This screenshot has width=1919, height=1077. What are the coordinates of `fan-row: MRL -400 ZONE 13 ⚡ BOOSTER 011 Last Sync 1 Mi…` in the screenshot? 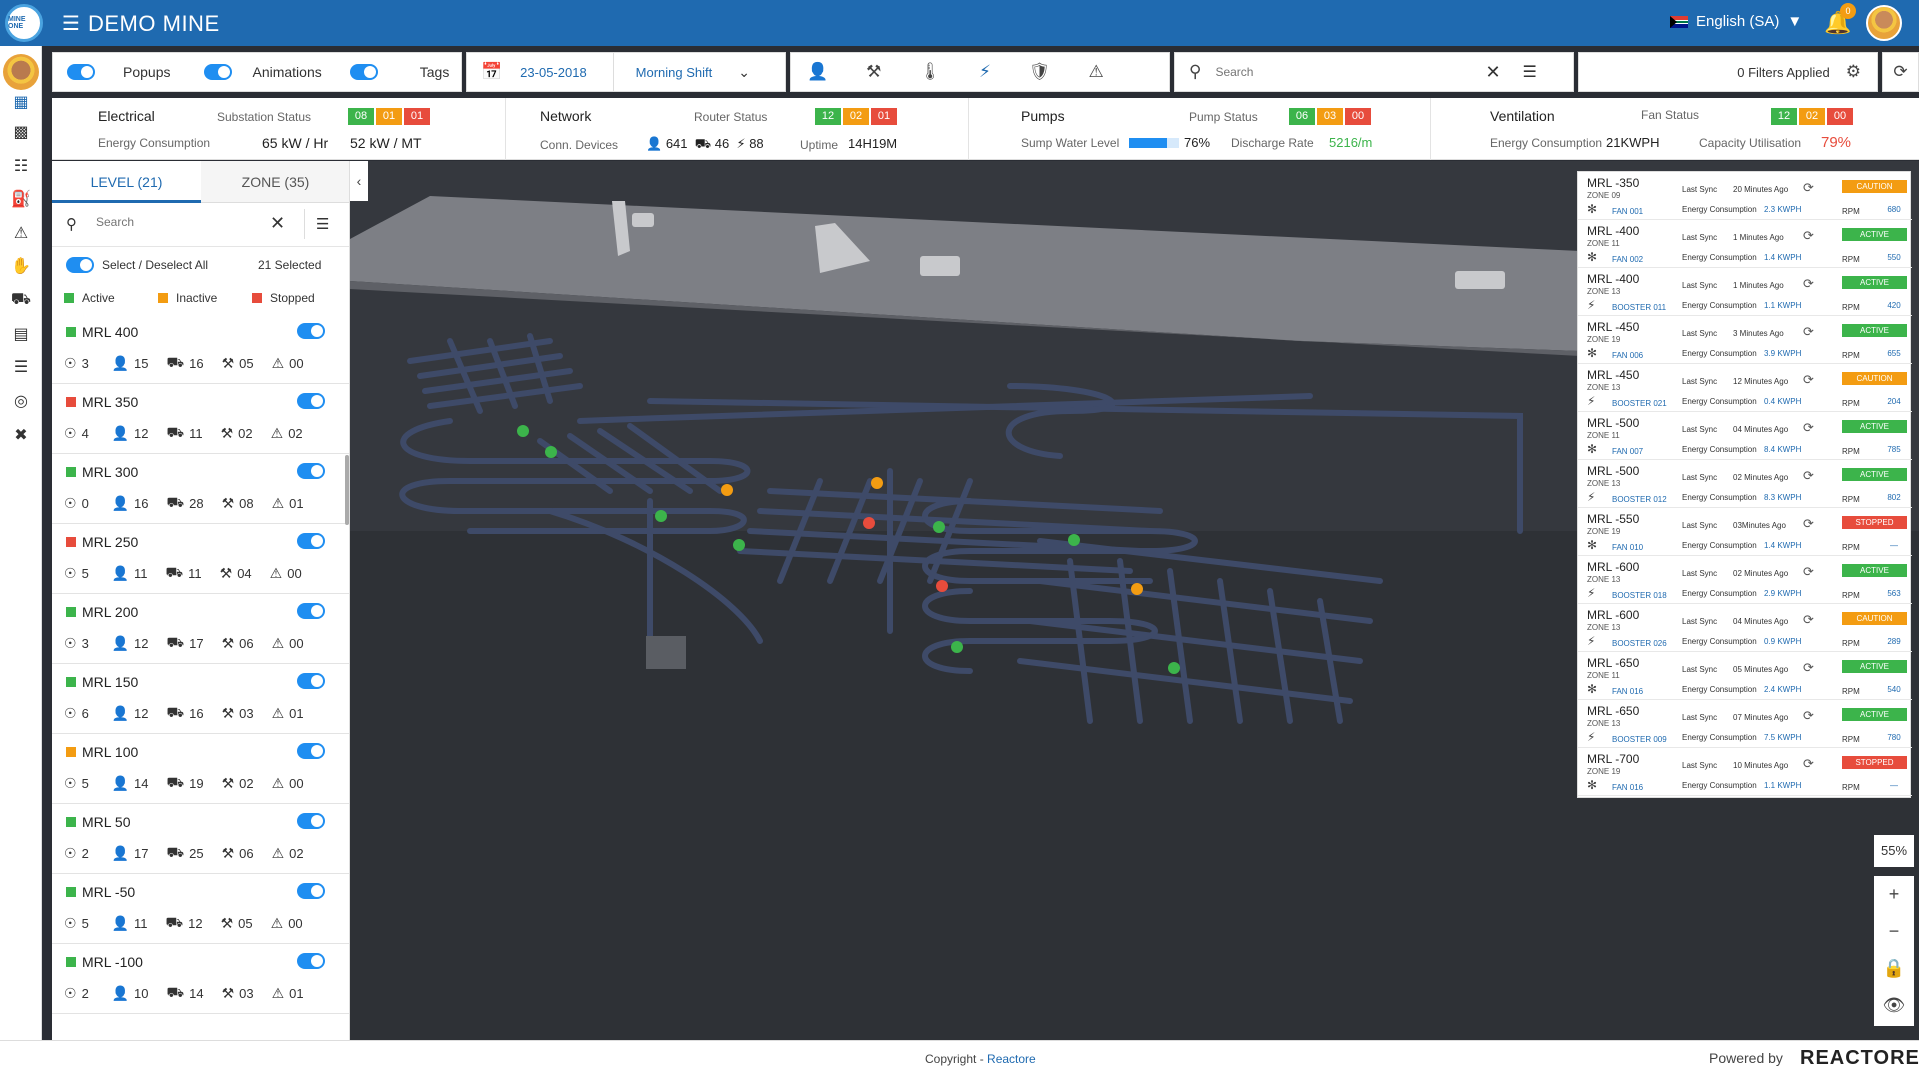 It's located at (1745, 292).